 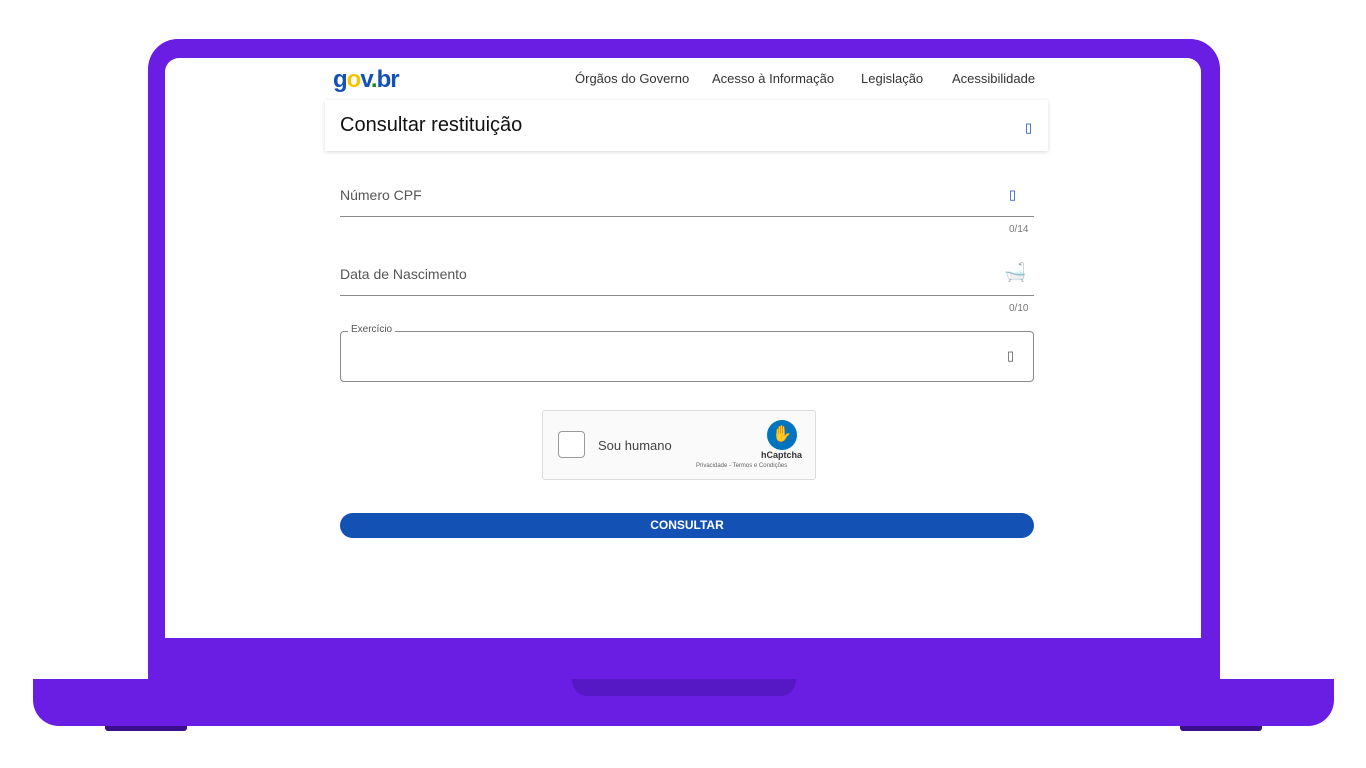 I want to click on exercicio-label: Exercício, so click(x=372, y=329).